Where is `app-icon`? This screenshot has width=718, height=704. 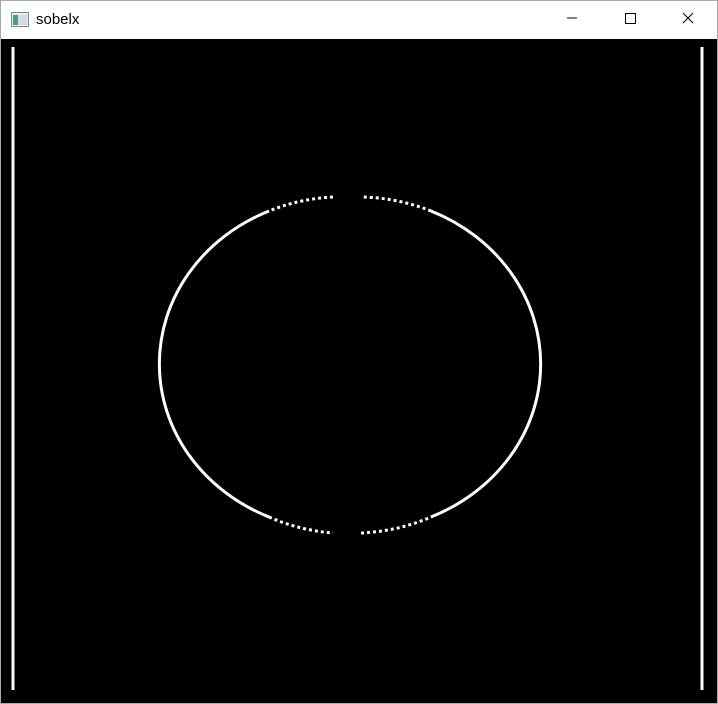
app-icon is located at coordinates (20, 19).